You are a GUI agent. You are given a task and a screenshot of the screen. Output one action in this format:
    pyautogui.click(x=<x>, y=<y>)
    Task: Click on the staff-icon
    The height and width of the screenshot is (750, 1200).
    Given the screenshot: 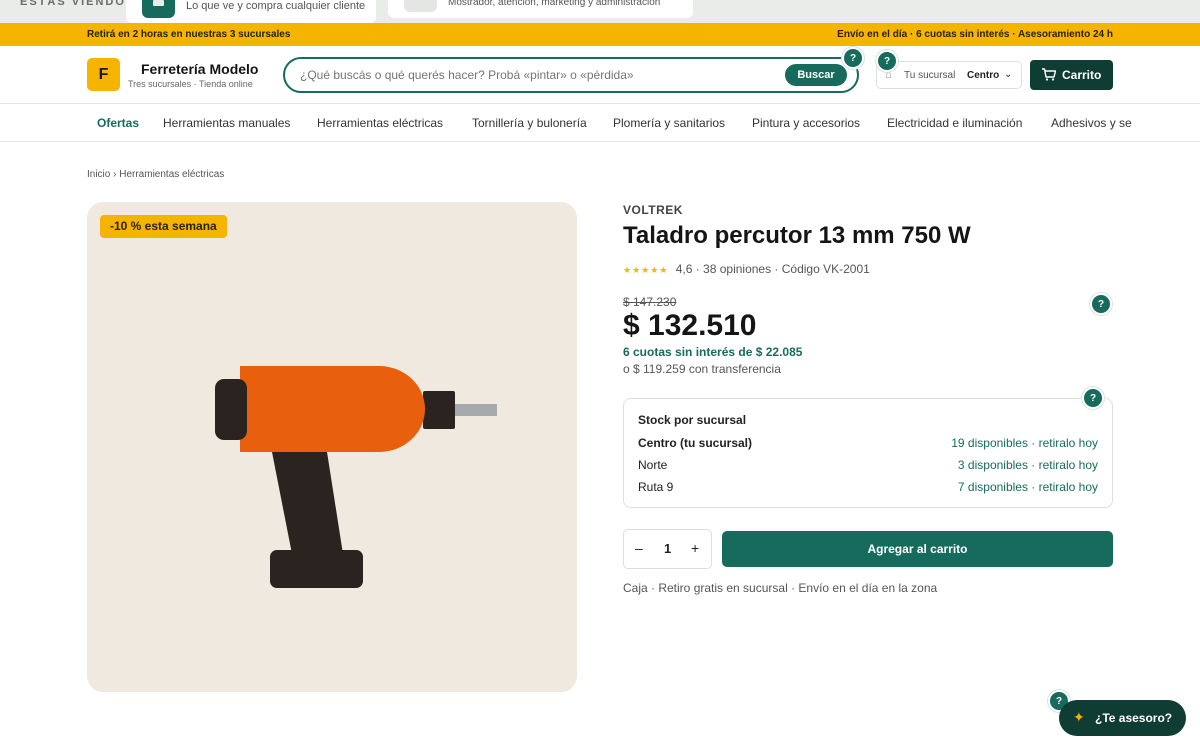 What is the action you would take?
    pyautogui.click(x=420, y=6)
    